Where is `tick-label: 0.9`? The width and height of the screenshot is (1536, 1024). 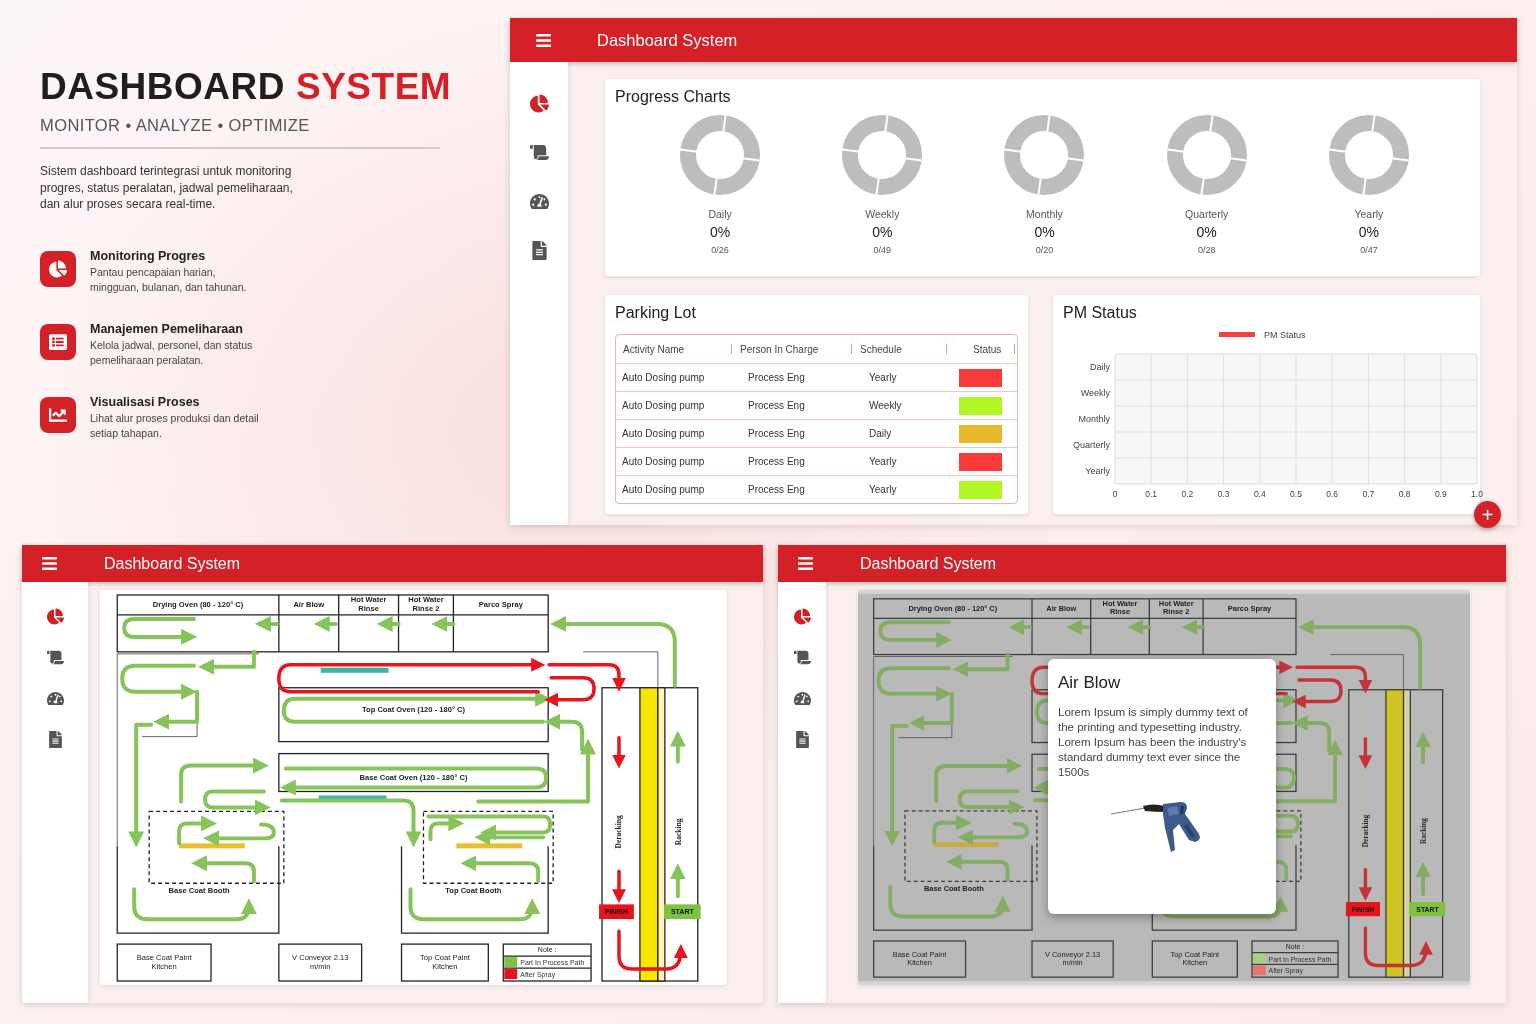 tick-label: 0.9 is located at coordinates (1440, 494).